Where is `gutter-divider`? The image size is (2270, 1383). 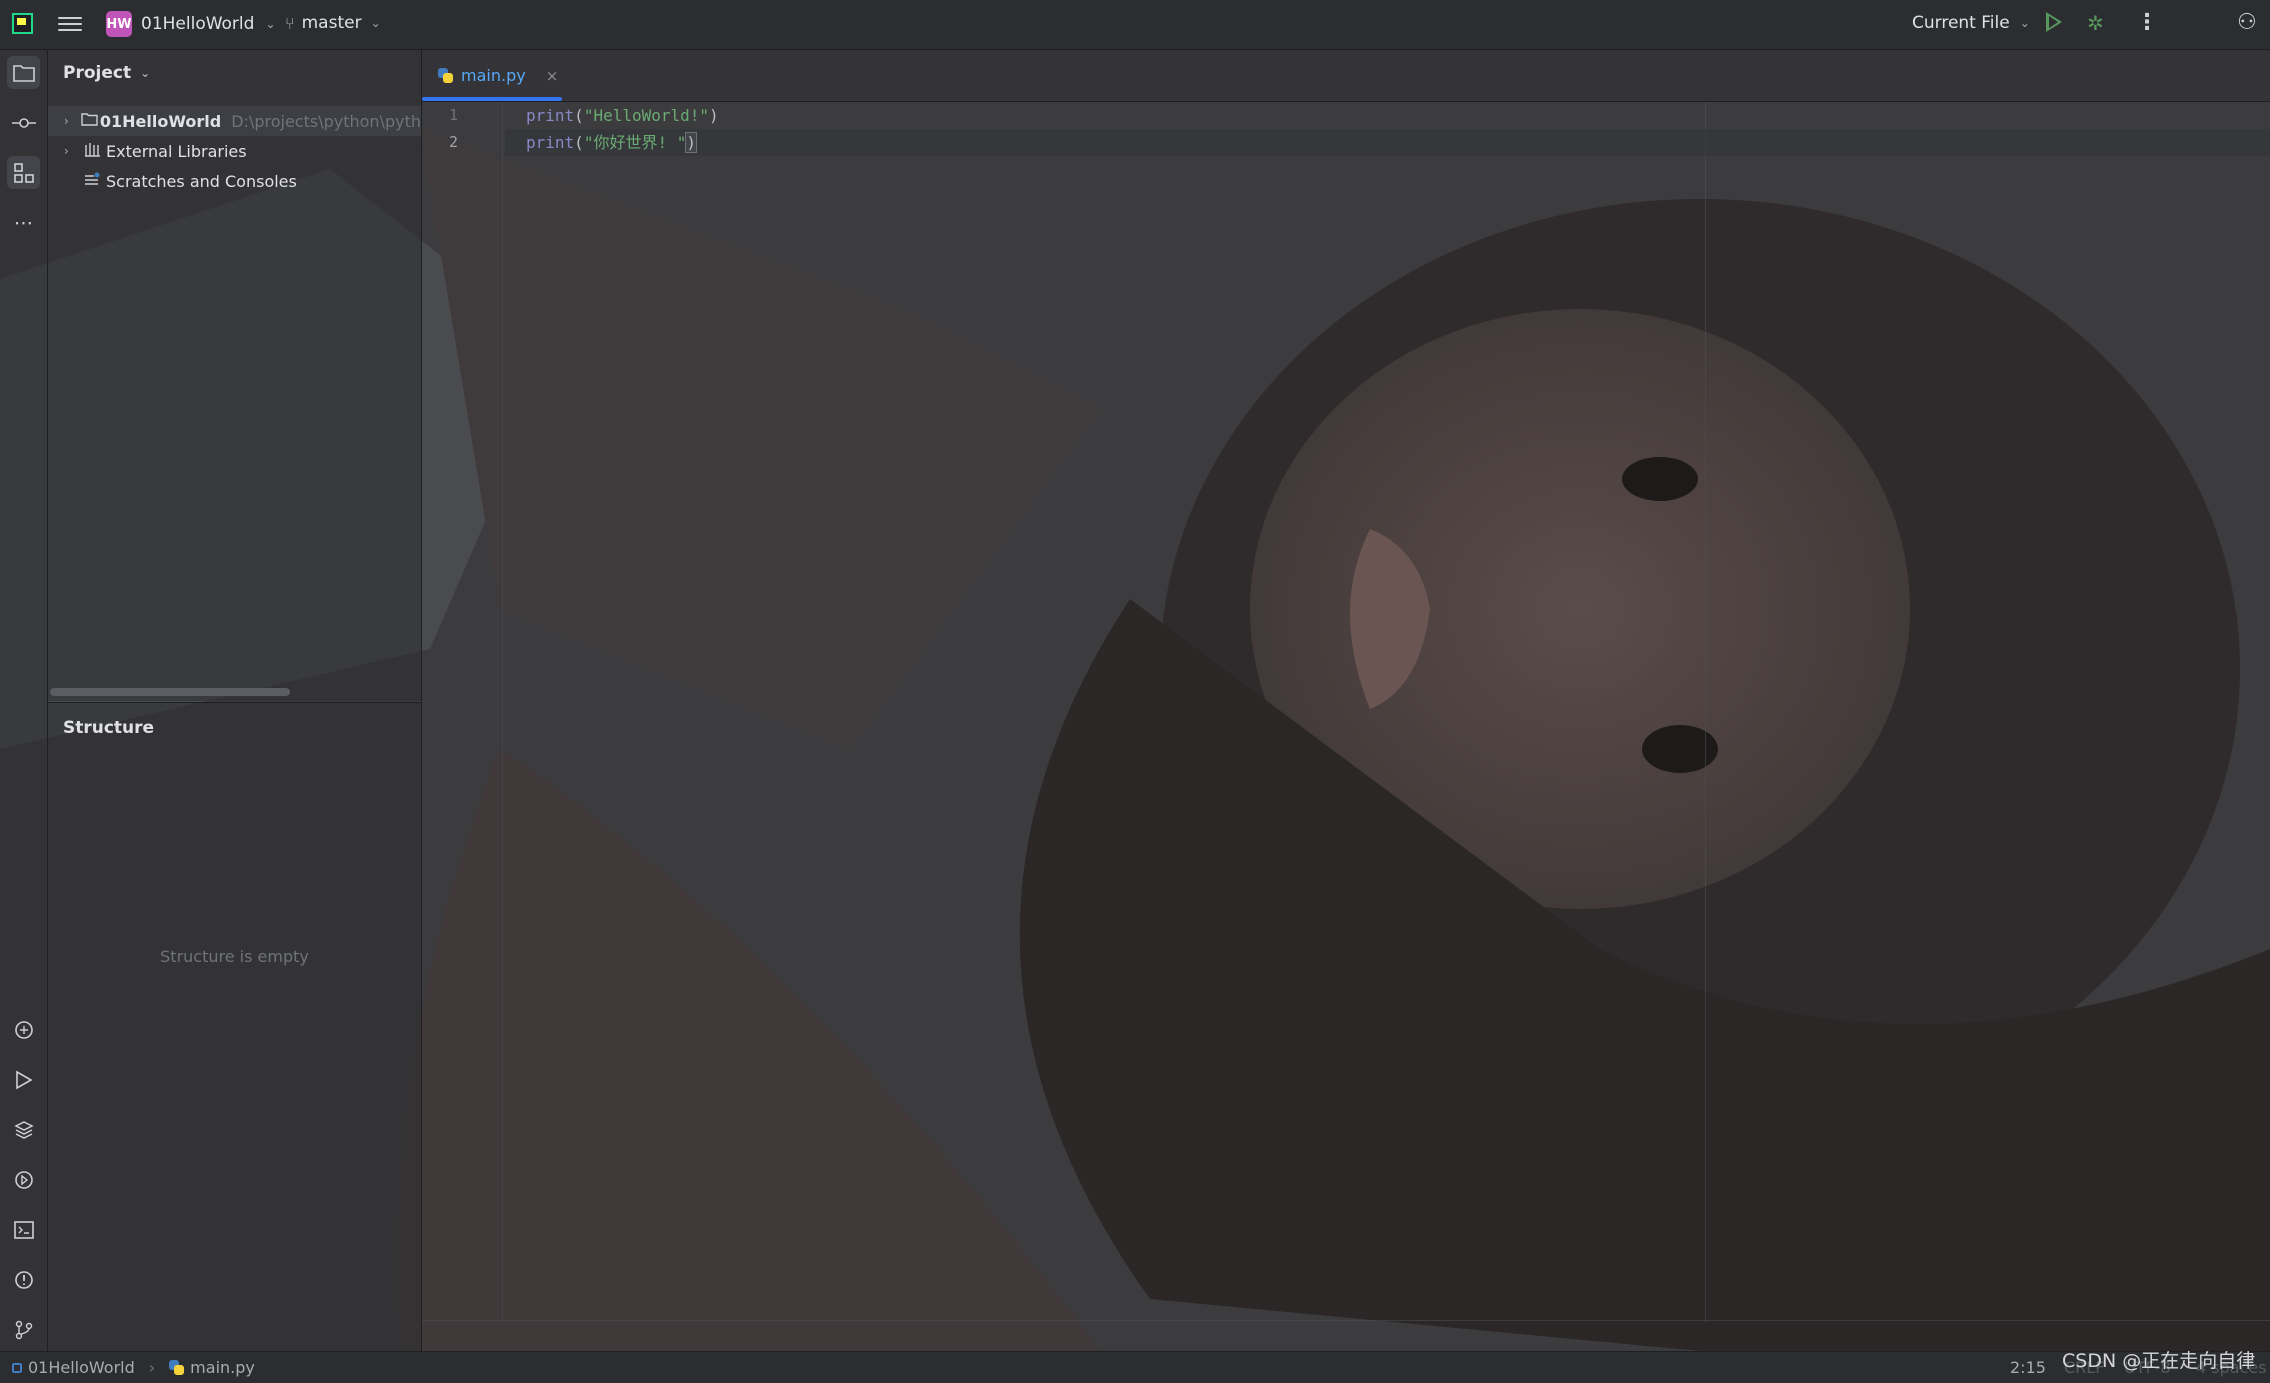 gutter-divider is located at coordinates (502, 712).